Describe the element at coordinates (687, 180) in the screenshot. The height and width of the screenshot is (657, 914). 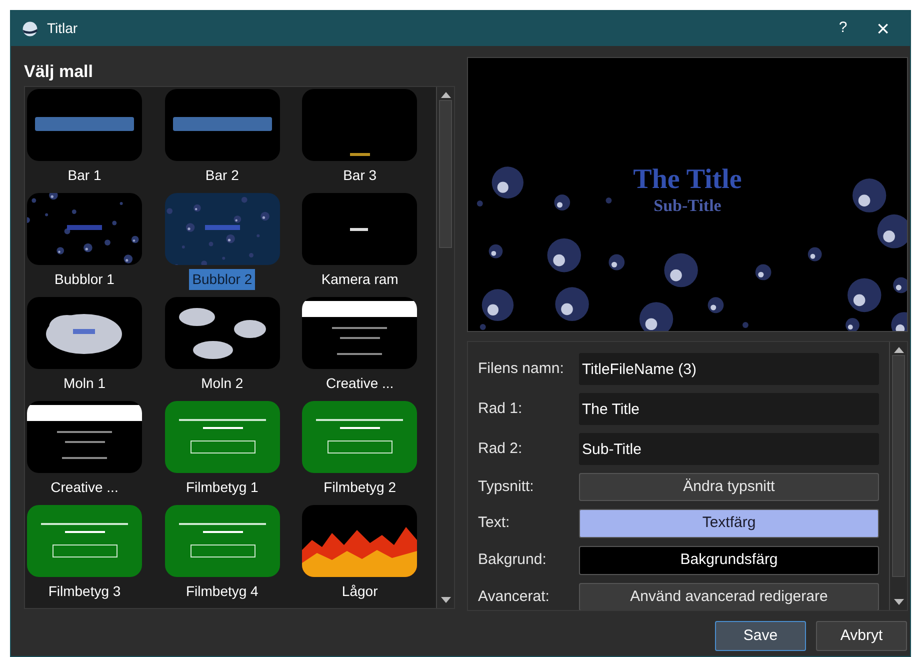
I see `preview-title: The Title` at that location.